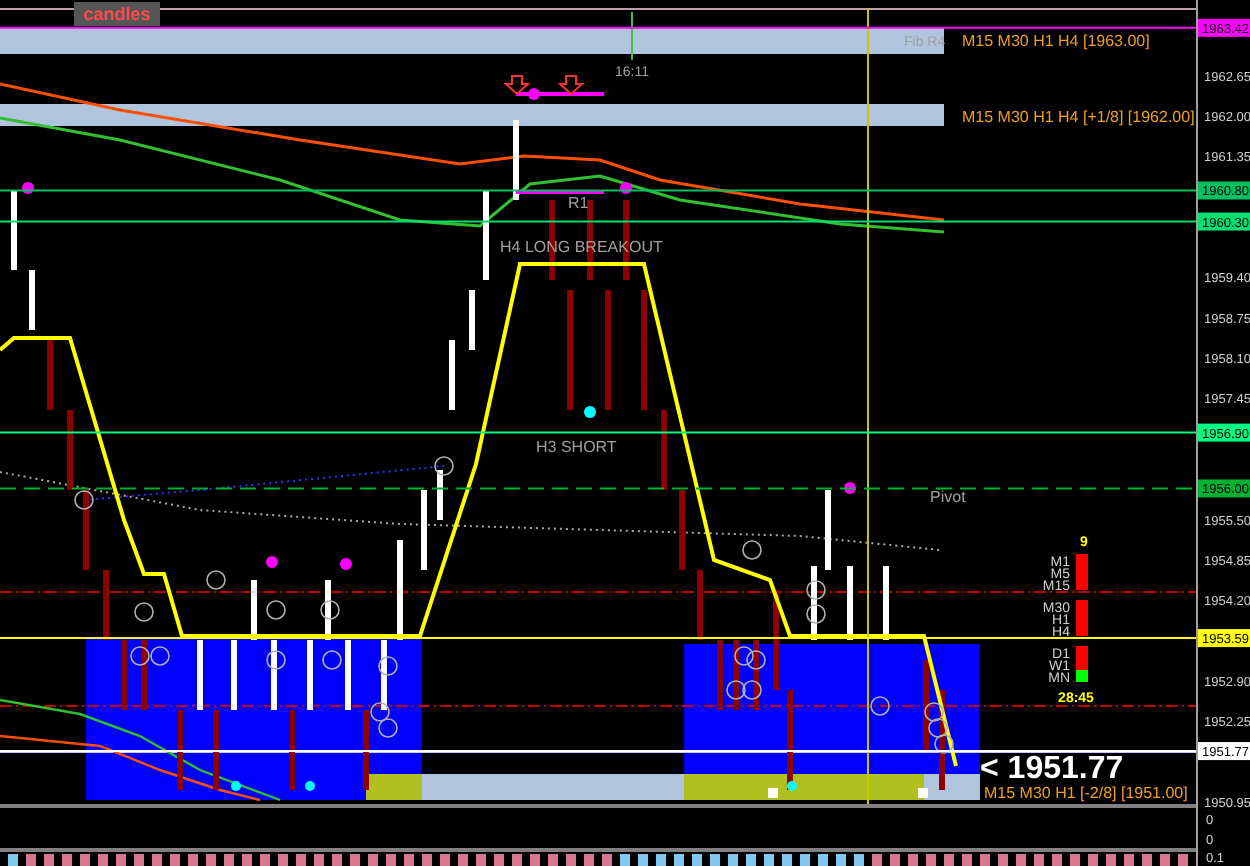 The width and height of the screenshot is (1250, 866). What do you see at coordinates (117, 14) in the screenshot?
I see `candles-button: candles` at bounding box center [117, 14].